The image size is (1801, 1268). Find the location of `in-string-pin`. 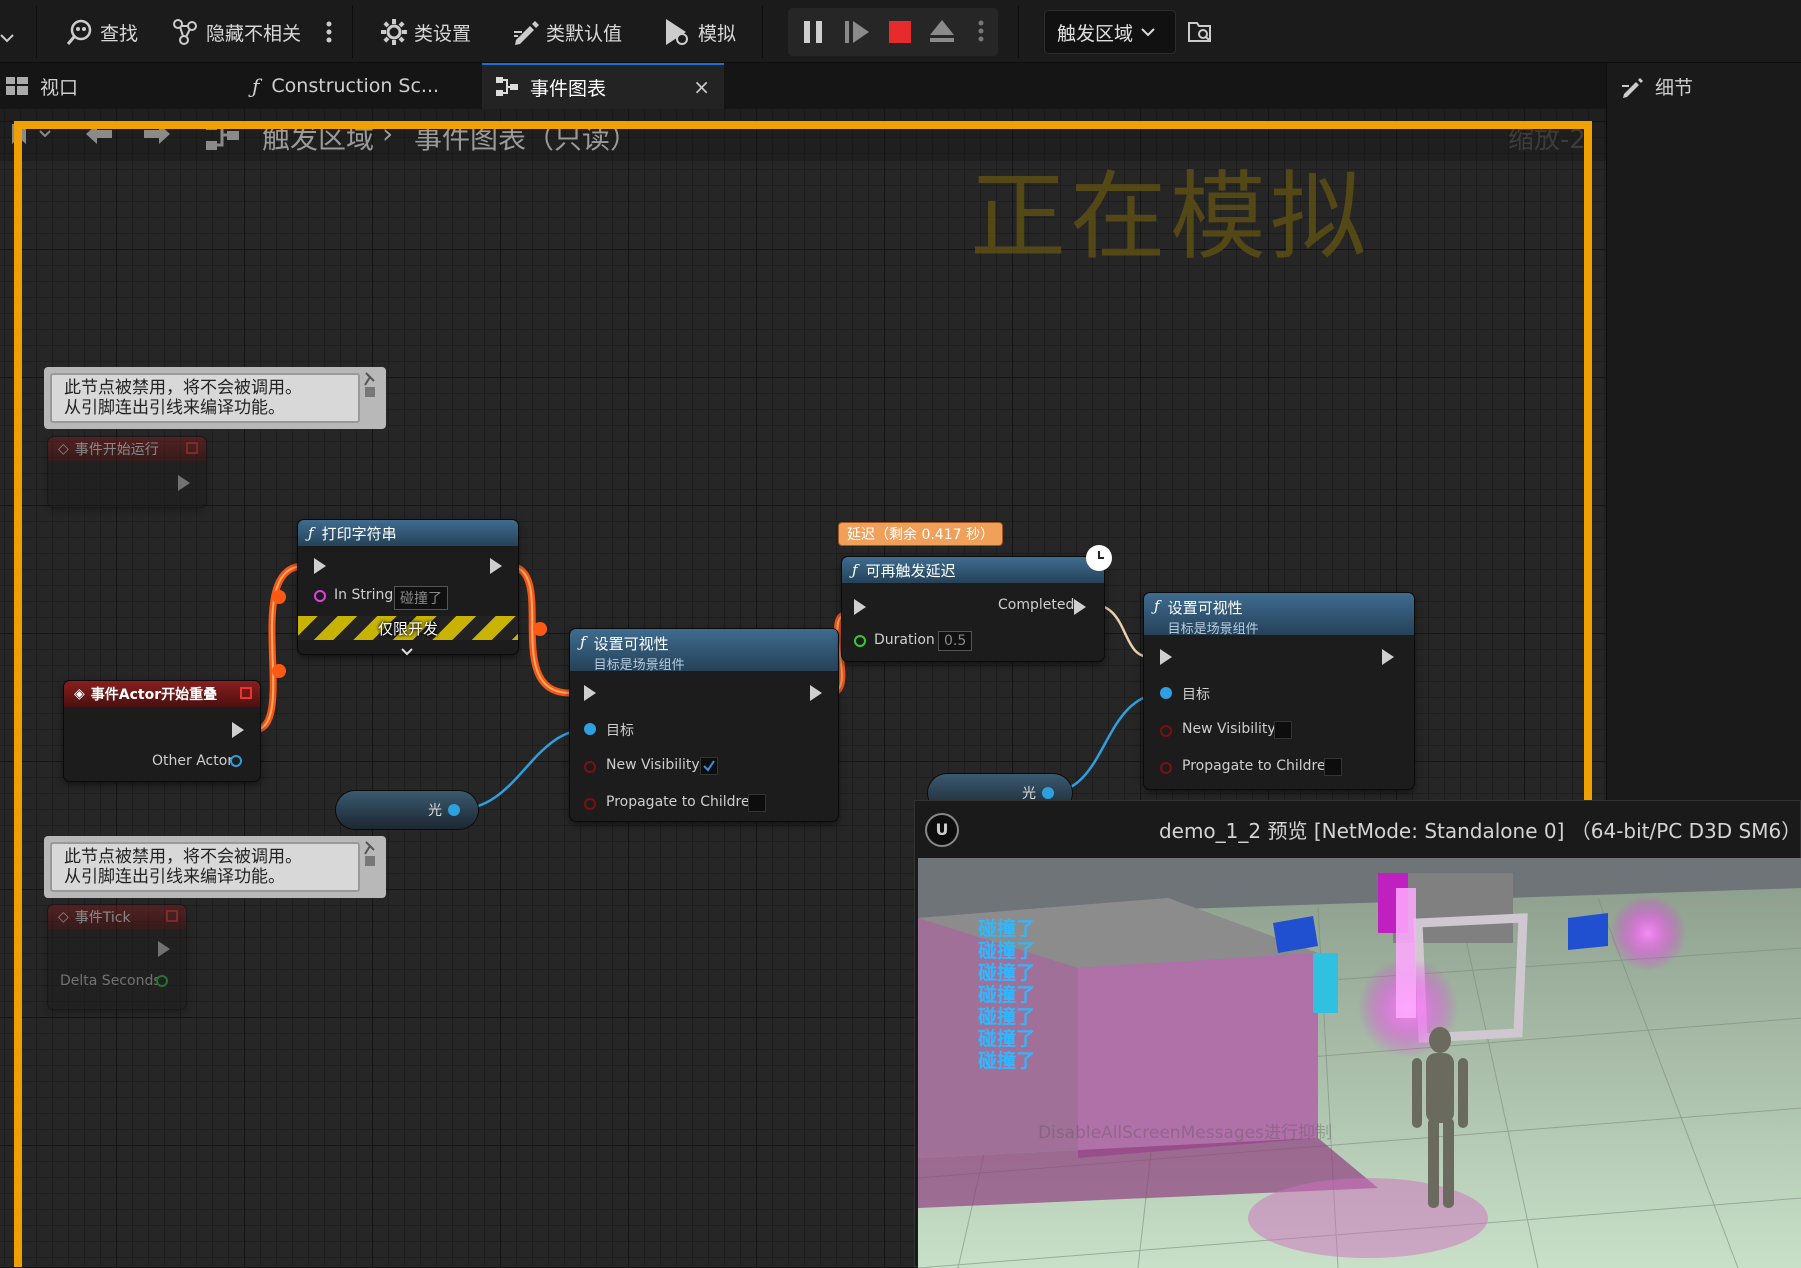

in-string-pin is located at coordinates (320, 596).